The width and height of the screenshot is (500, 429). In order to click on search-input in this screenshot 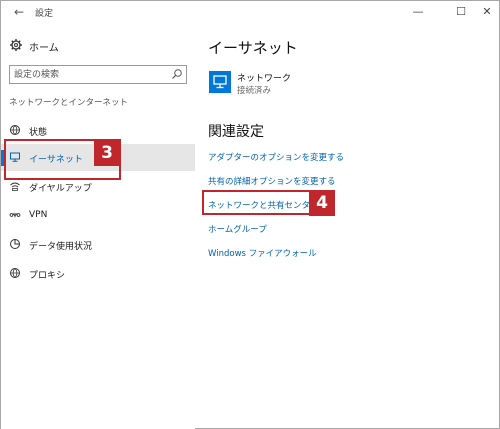, I will do `click(90, 74)`.